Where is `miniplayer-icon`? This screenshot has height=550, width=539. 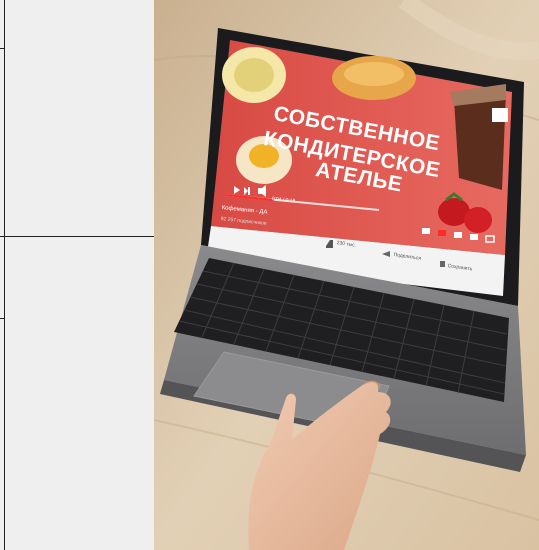
miniplayer-icon is located at coordinates (458, 235).